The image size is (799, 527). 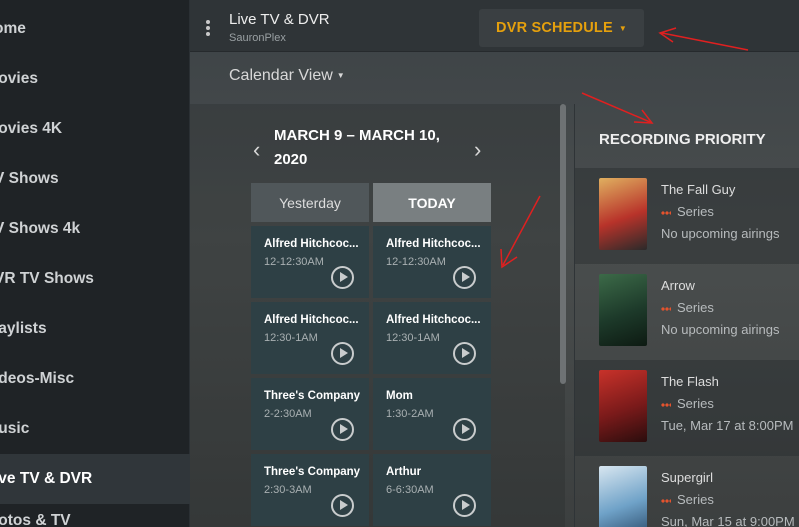 I want to click on program-card: Three's Company 2-2:30AM, so click(x=310, y=414).